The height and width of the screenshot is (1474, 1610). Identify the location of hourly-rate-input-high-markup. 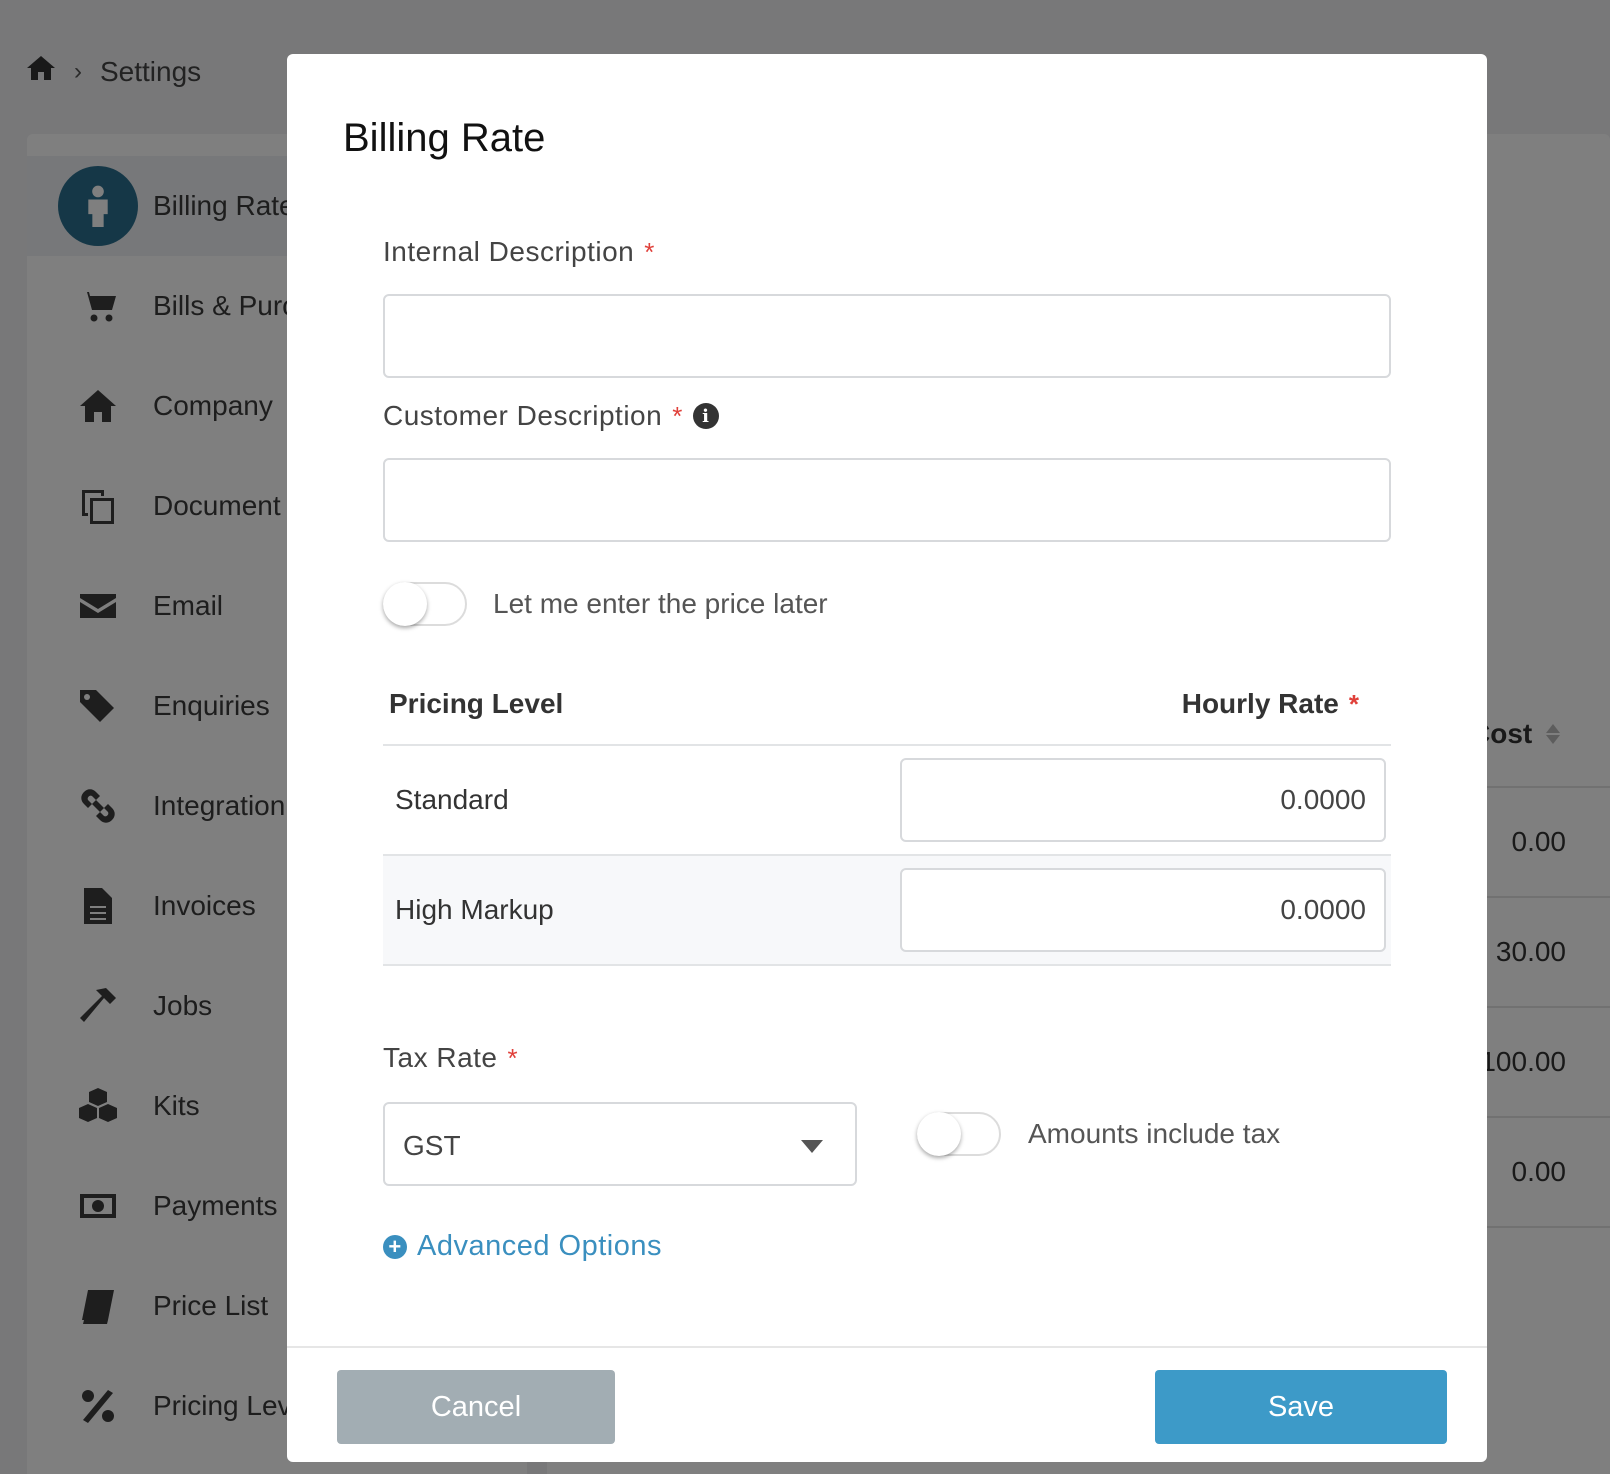
(1143, 910).